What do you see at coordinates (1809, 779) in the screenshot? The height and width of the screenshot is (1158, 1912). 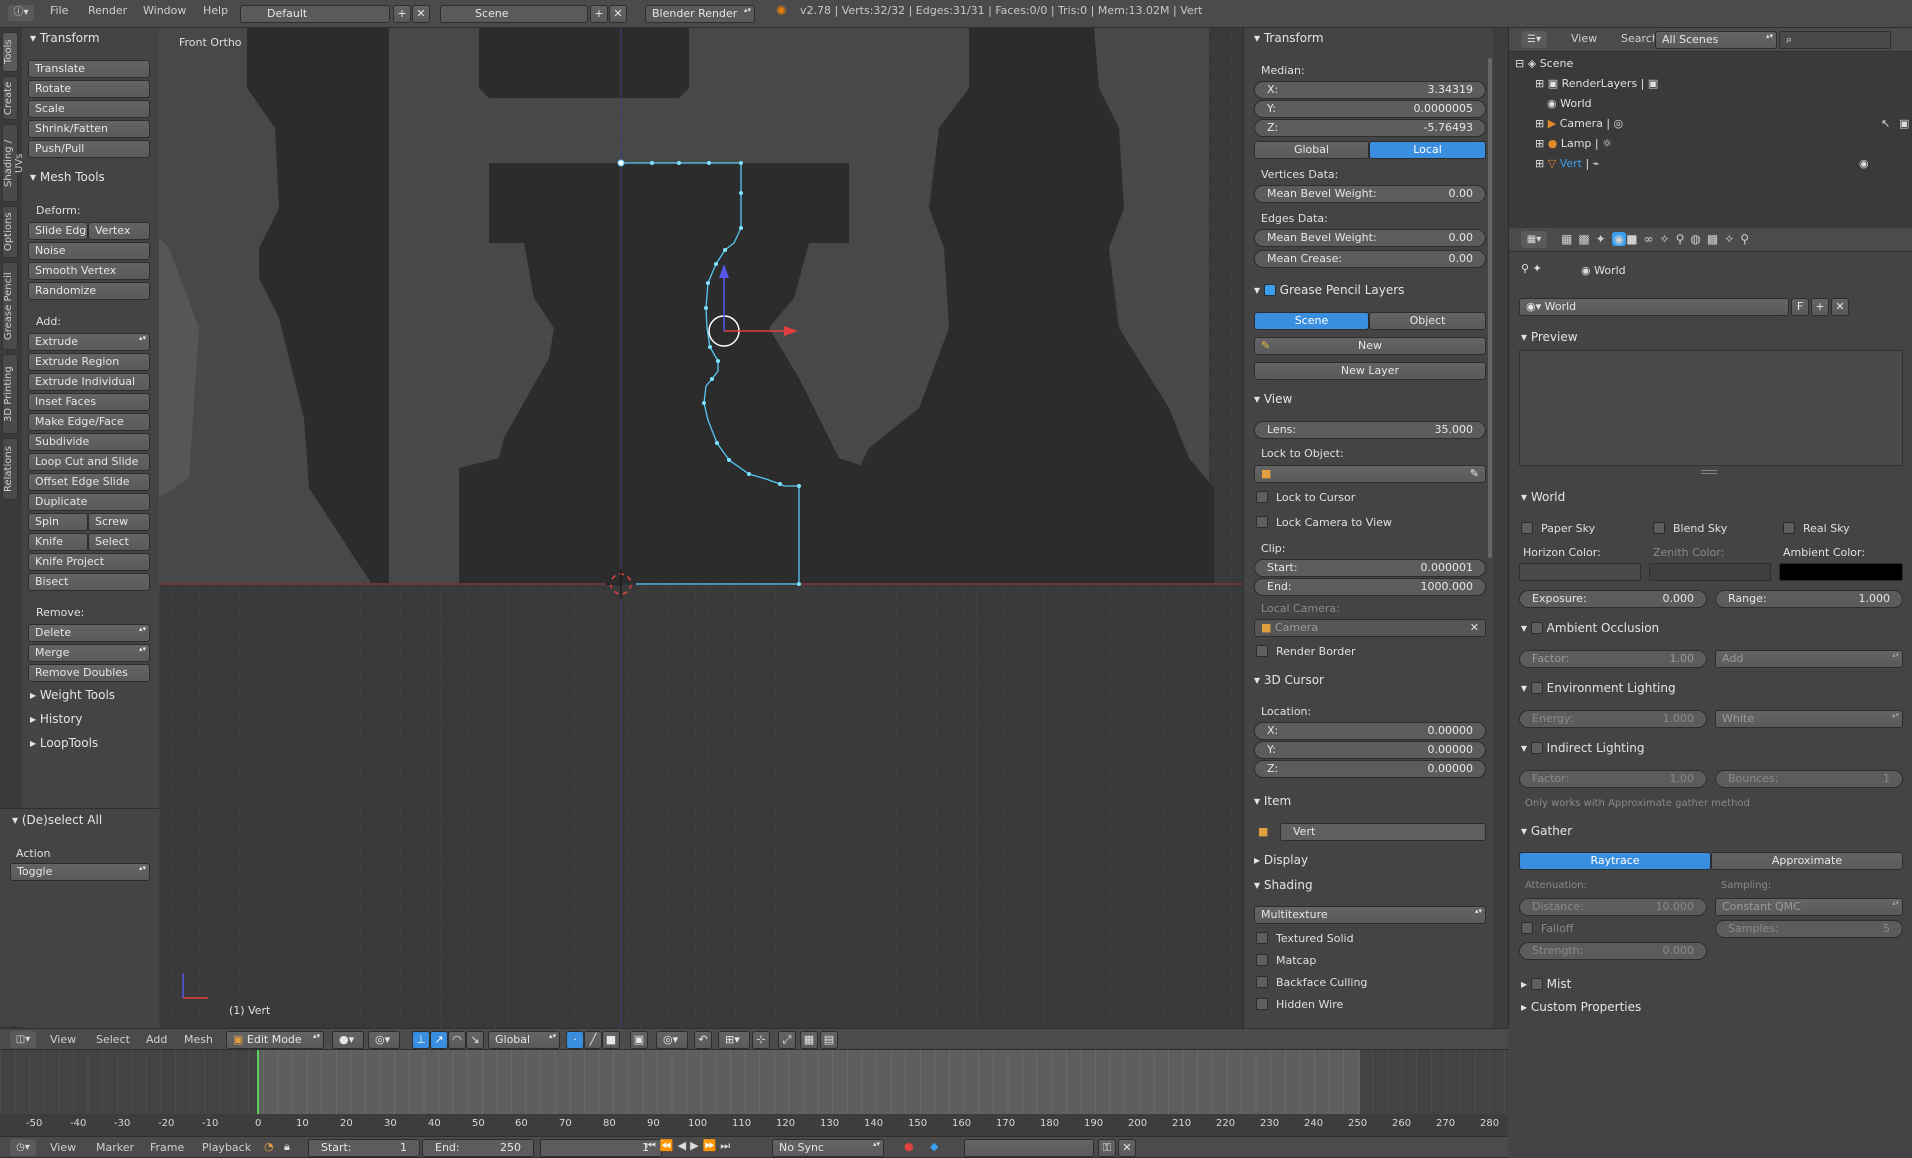 I see `bounces-field: Bounces: 1` at bounding box center [1809, 779].